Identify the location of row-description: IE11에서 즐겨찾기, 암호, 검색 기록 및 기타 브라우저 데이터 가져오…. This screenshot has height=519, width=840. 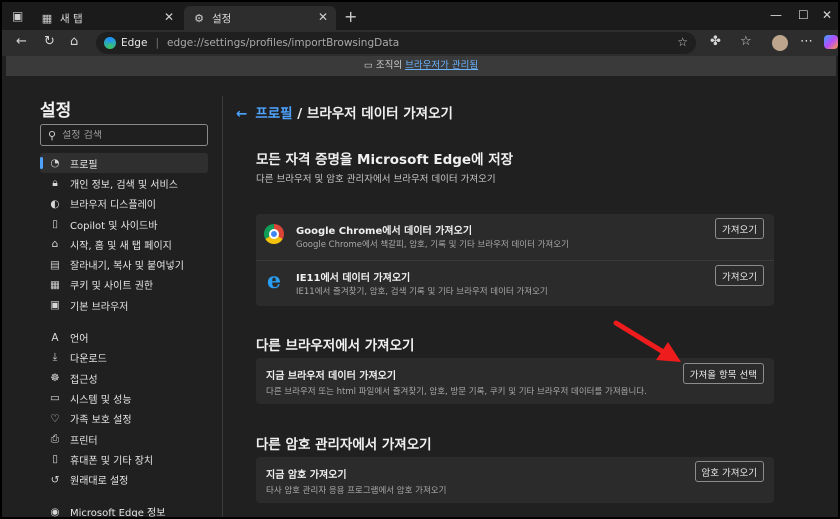
(422, 292).